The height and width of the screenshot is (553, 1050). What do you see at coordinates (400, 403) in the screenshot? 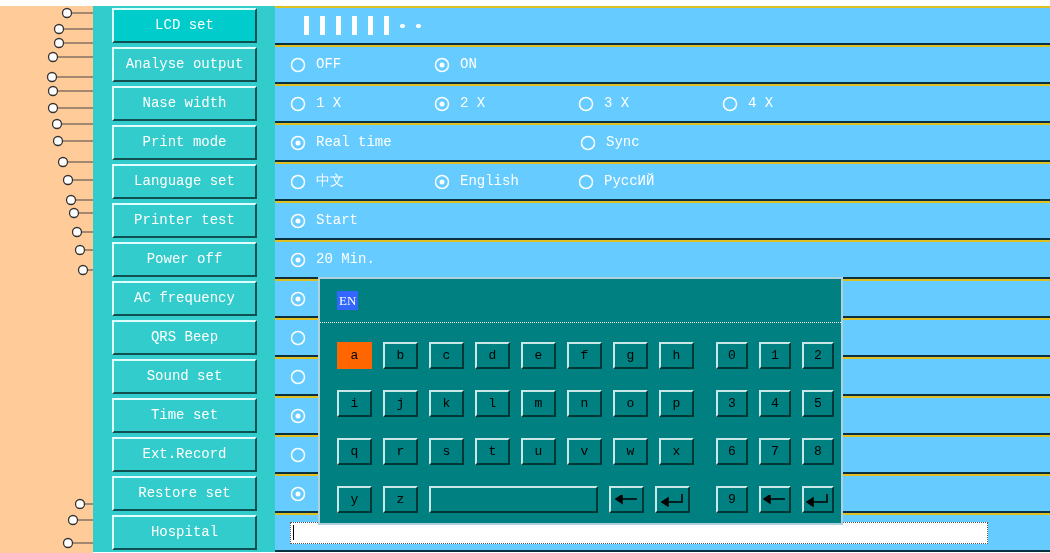
I see `keyboard-key: j` at bounding box center [400, 403].